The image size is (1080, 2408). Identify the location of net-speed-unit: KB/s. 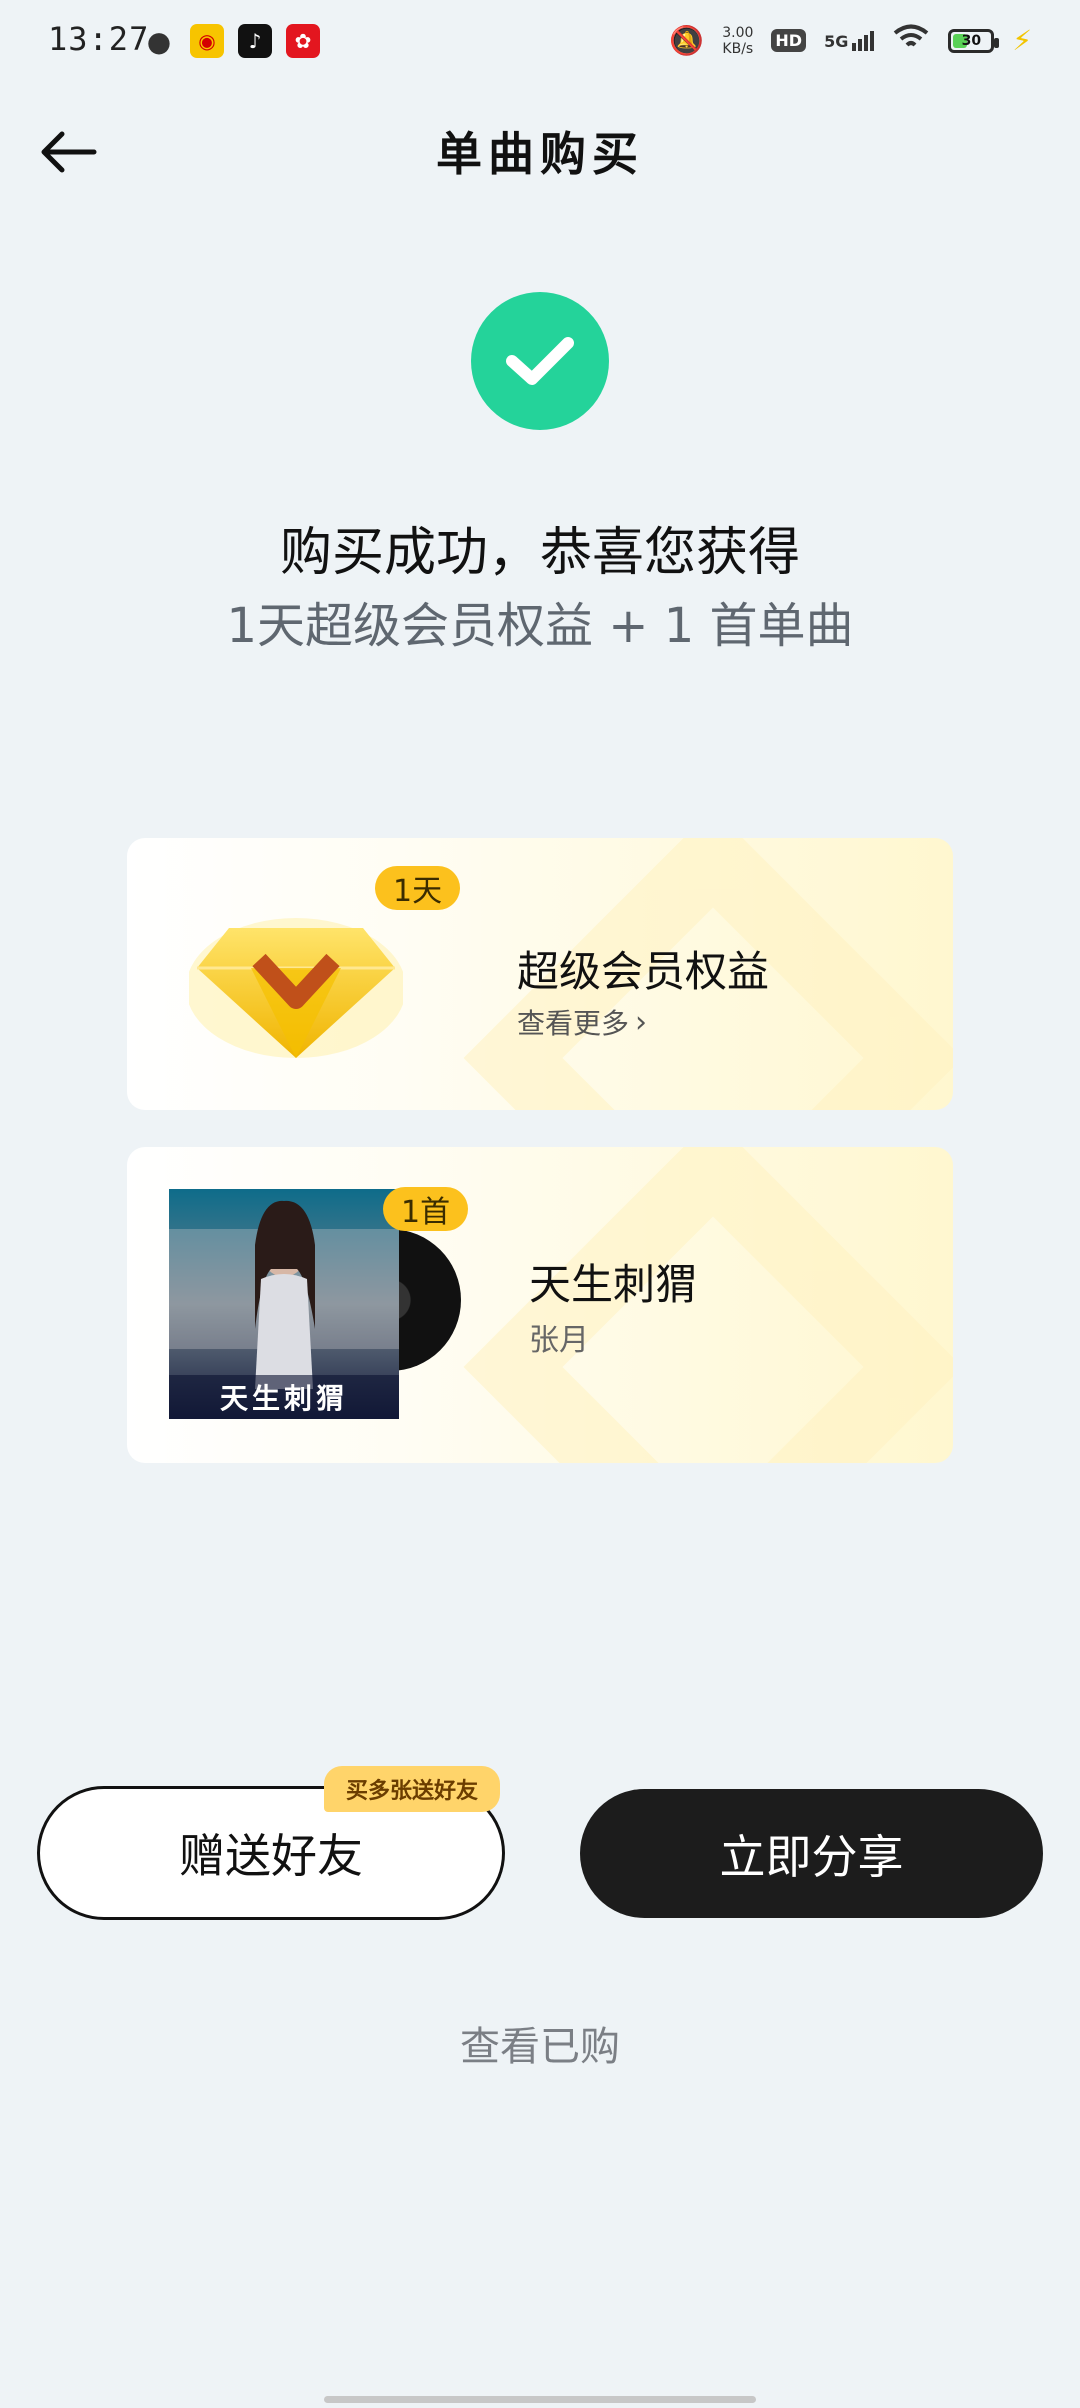
(738, 48).